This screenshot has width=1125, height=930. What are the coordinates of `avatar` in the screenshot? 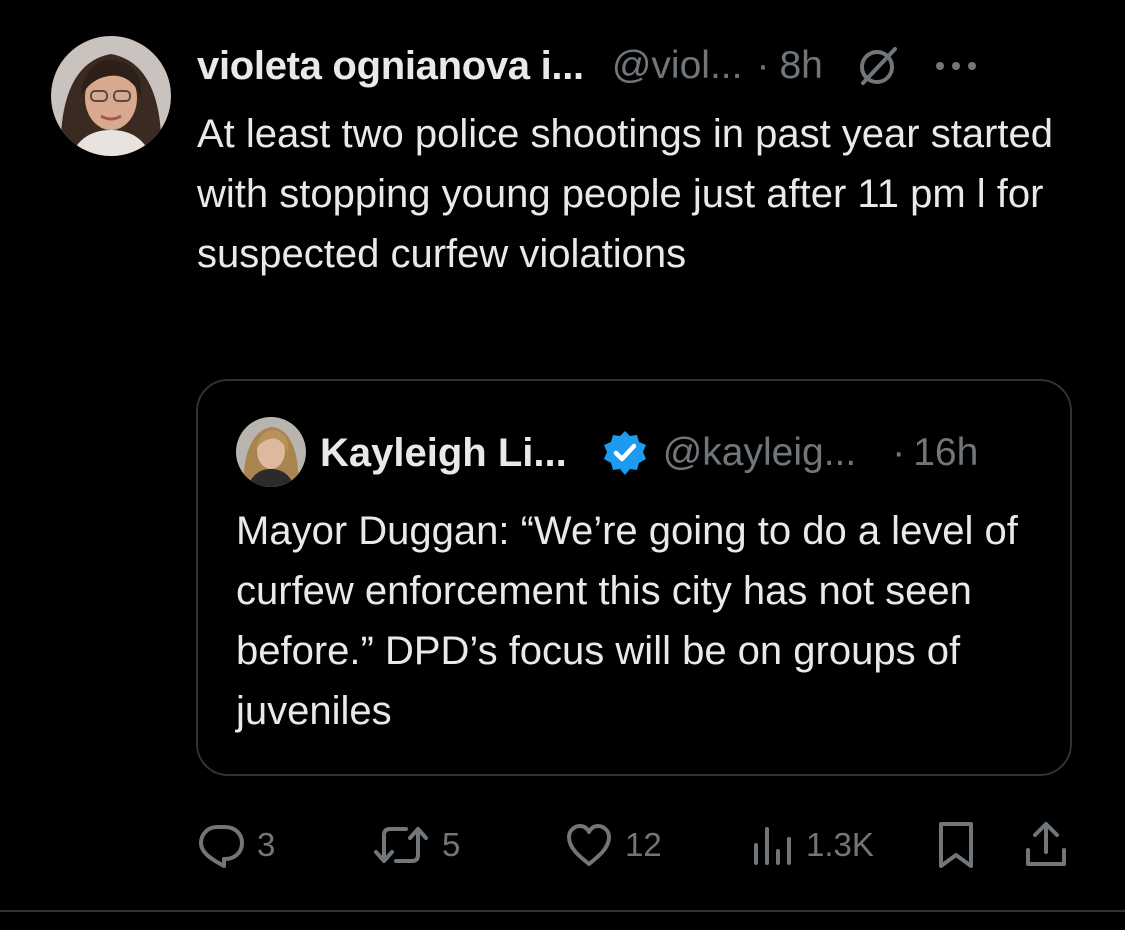 It's located at (111, 96).